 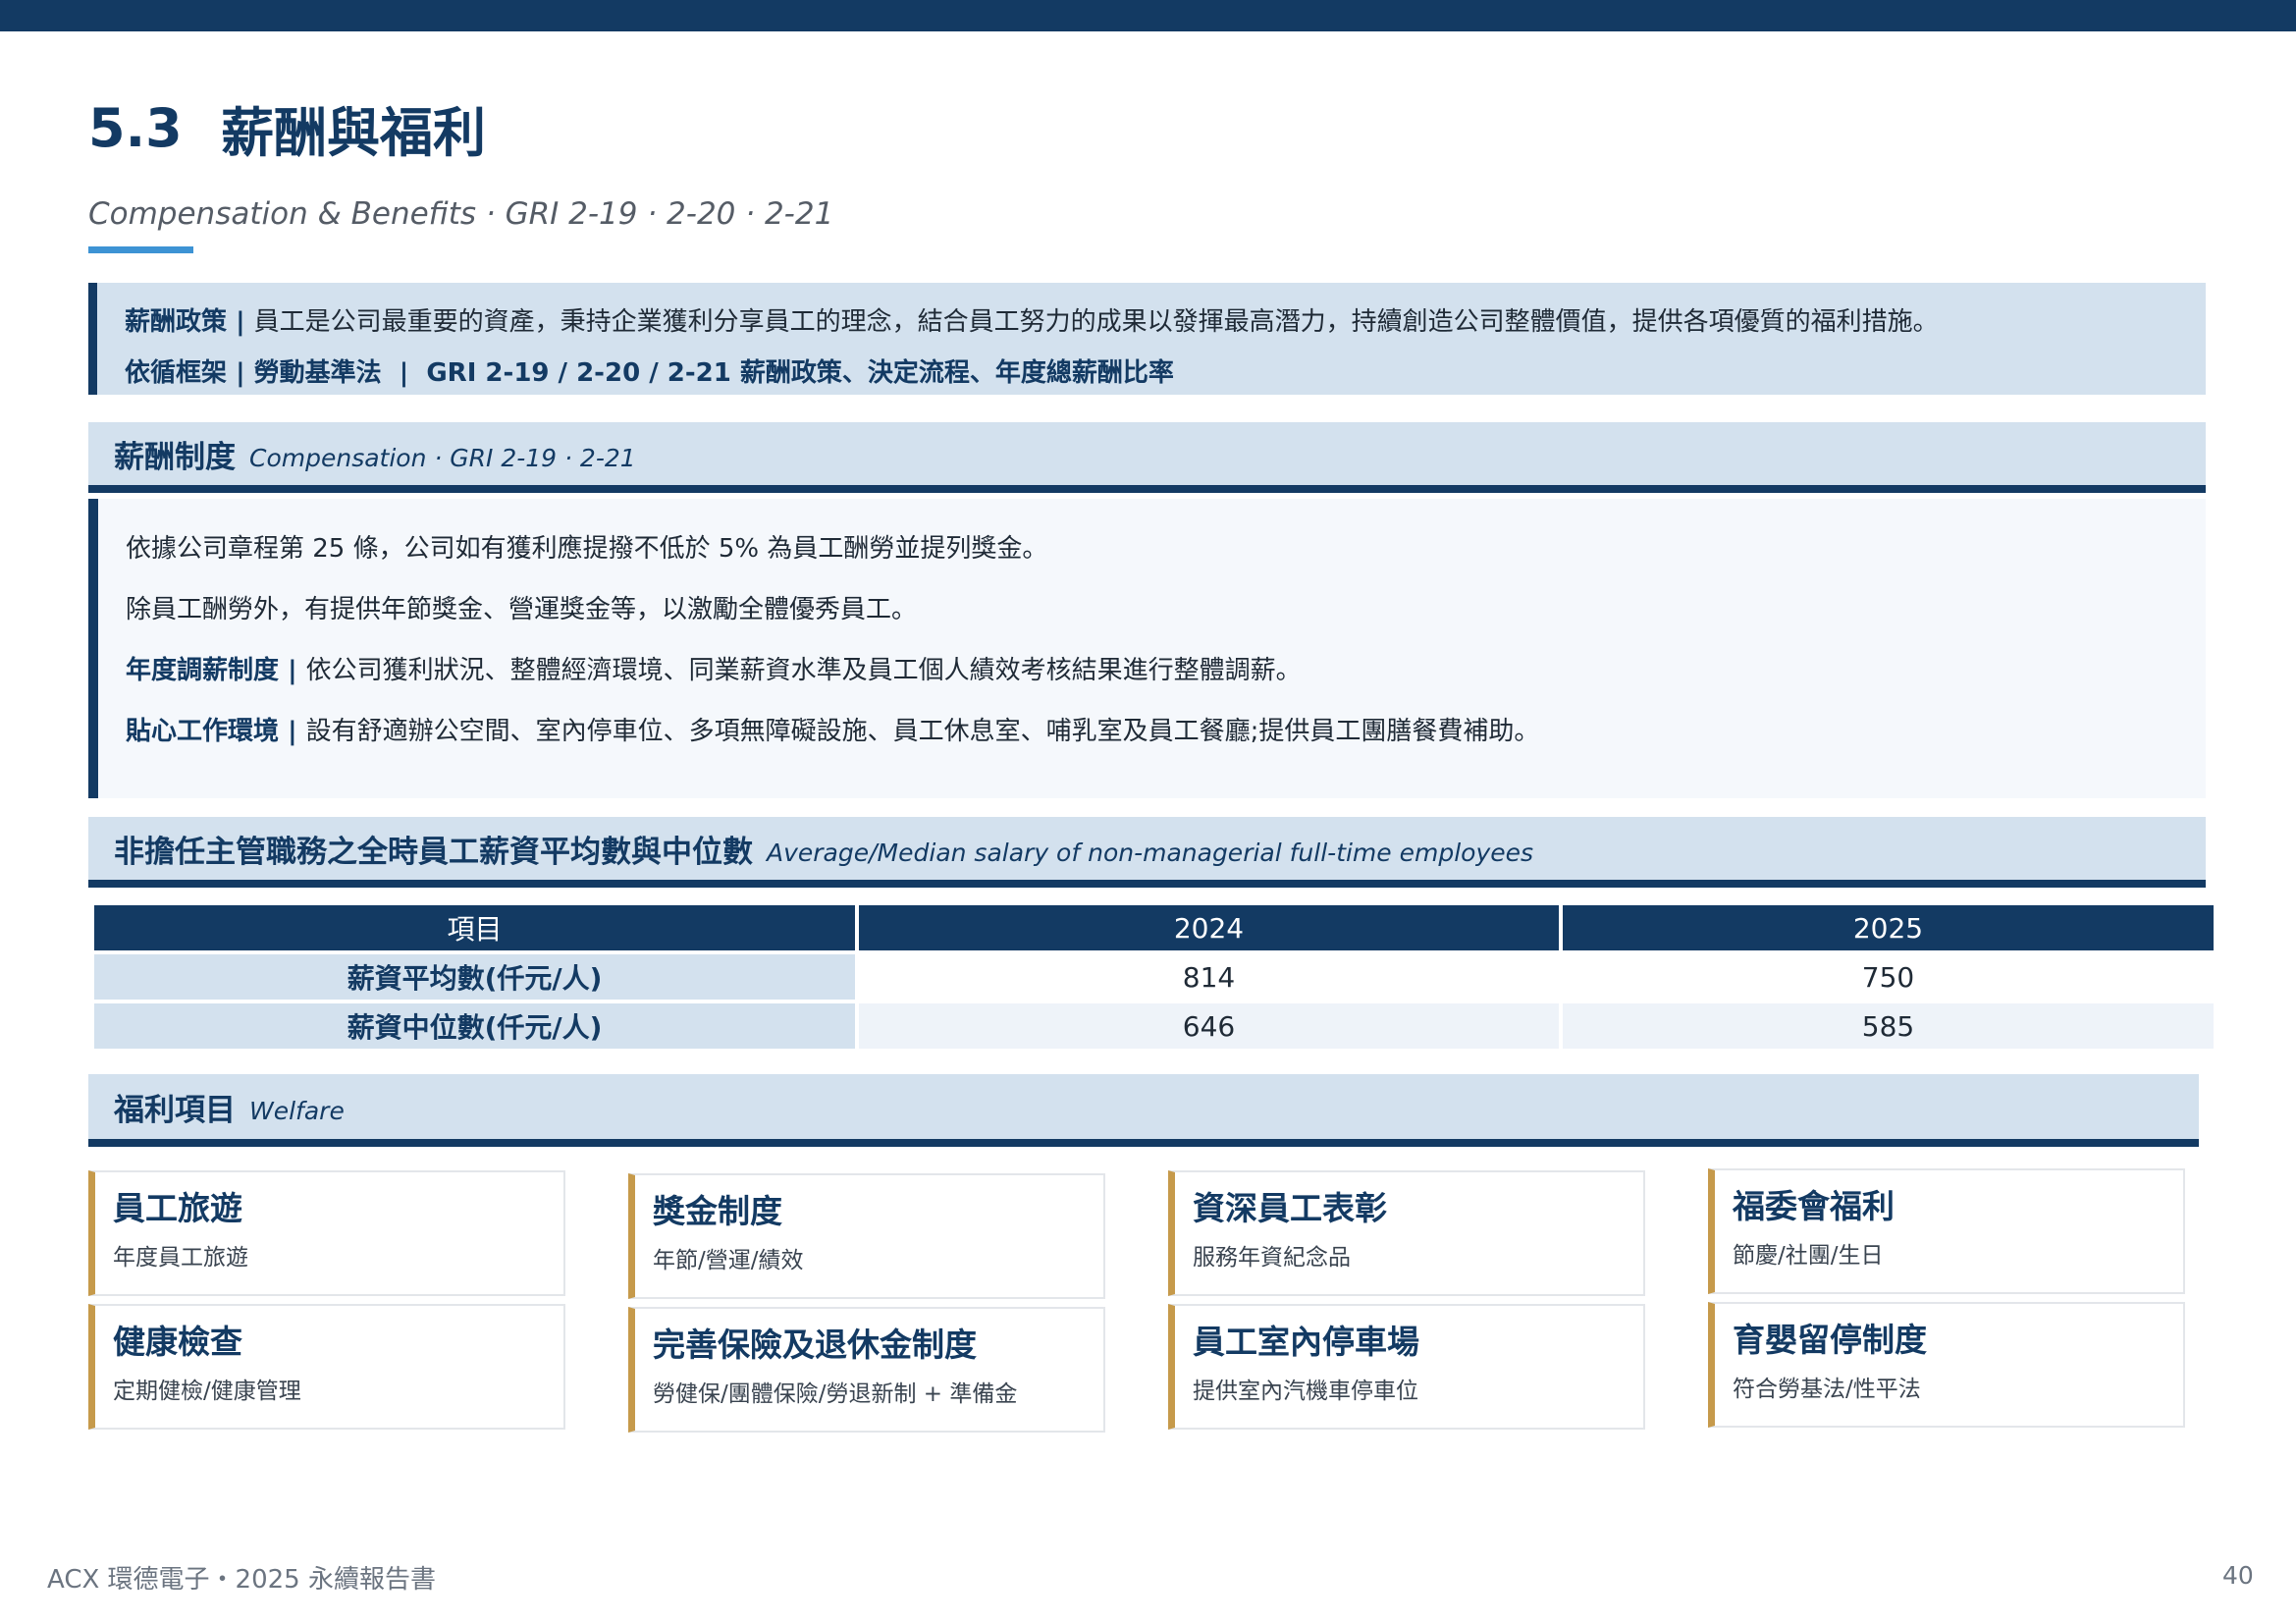 I want to click on subtitle-underline, so click(x=140, y=249).